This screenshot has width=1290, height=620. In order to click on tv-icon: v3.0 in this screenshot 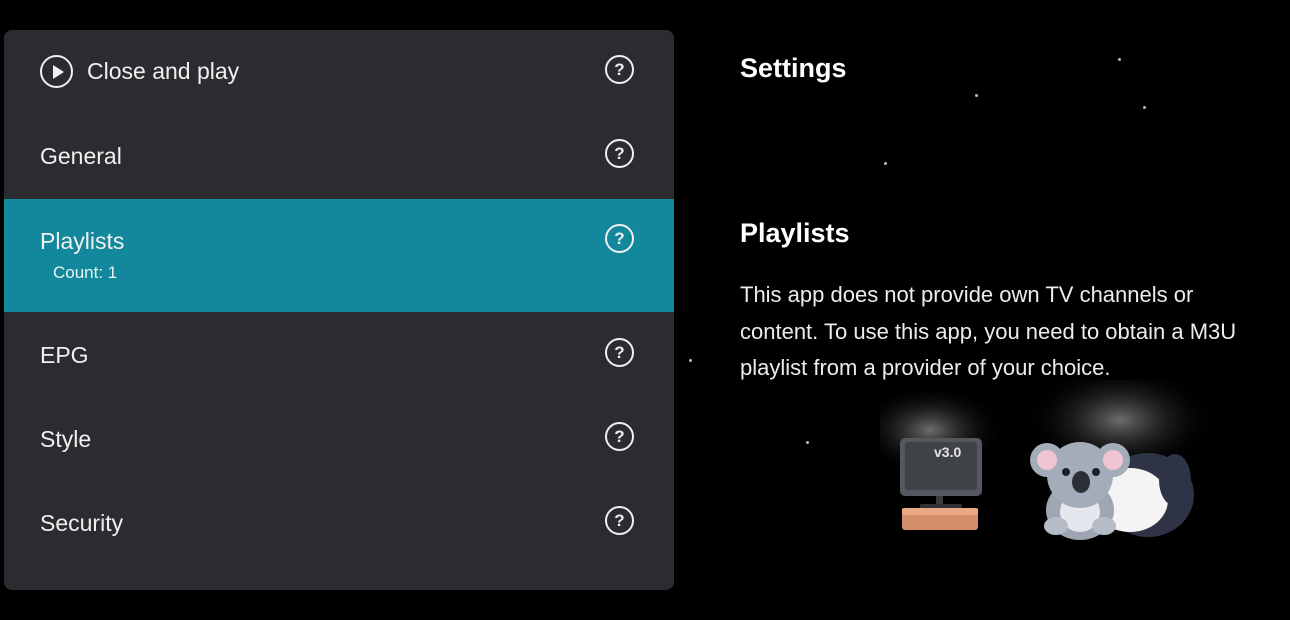, I will do `click(941, 484)`.